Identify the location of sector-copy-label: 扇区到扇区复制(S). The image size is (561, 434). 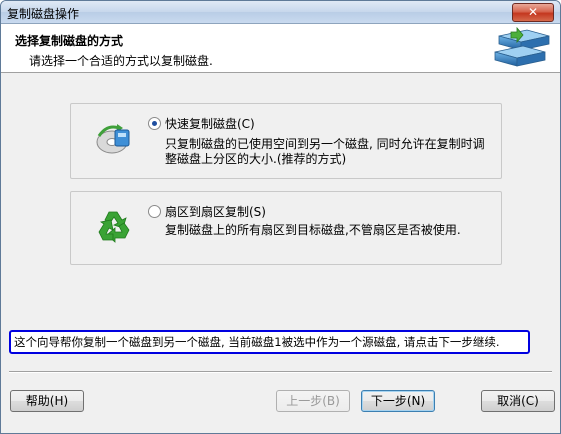
(215, 211).